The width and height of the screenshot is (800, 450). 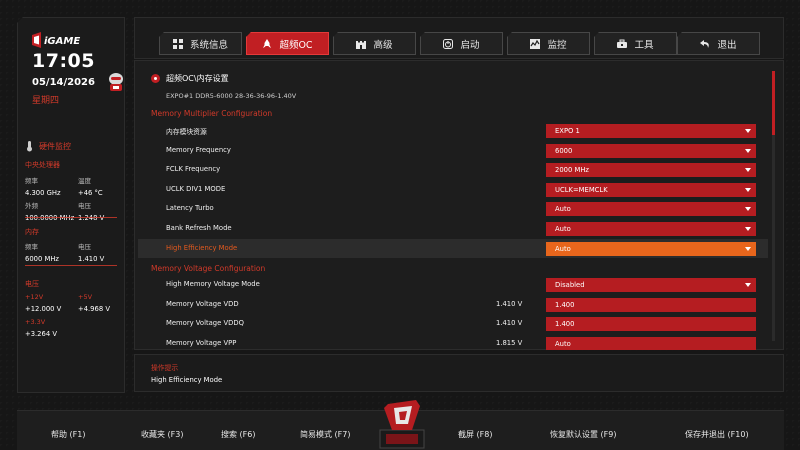 I want to click on search-key-button: 搜索 (F6), so click(x=238, y=434).